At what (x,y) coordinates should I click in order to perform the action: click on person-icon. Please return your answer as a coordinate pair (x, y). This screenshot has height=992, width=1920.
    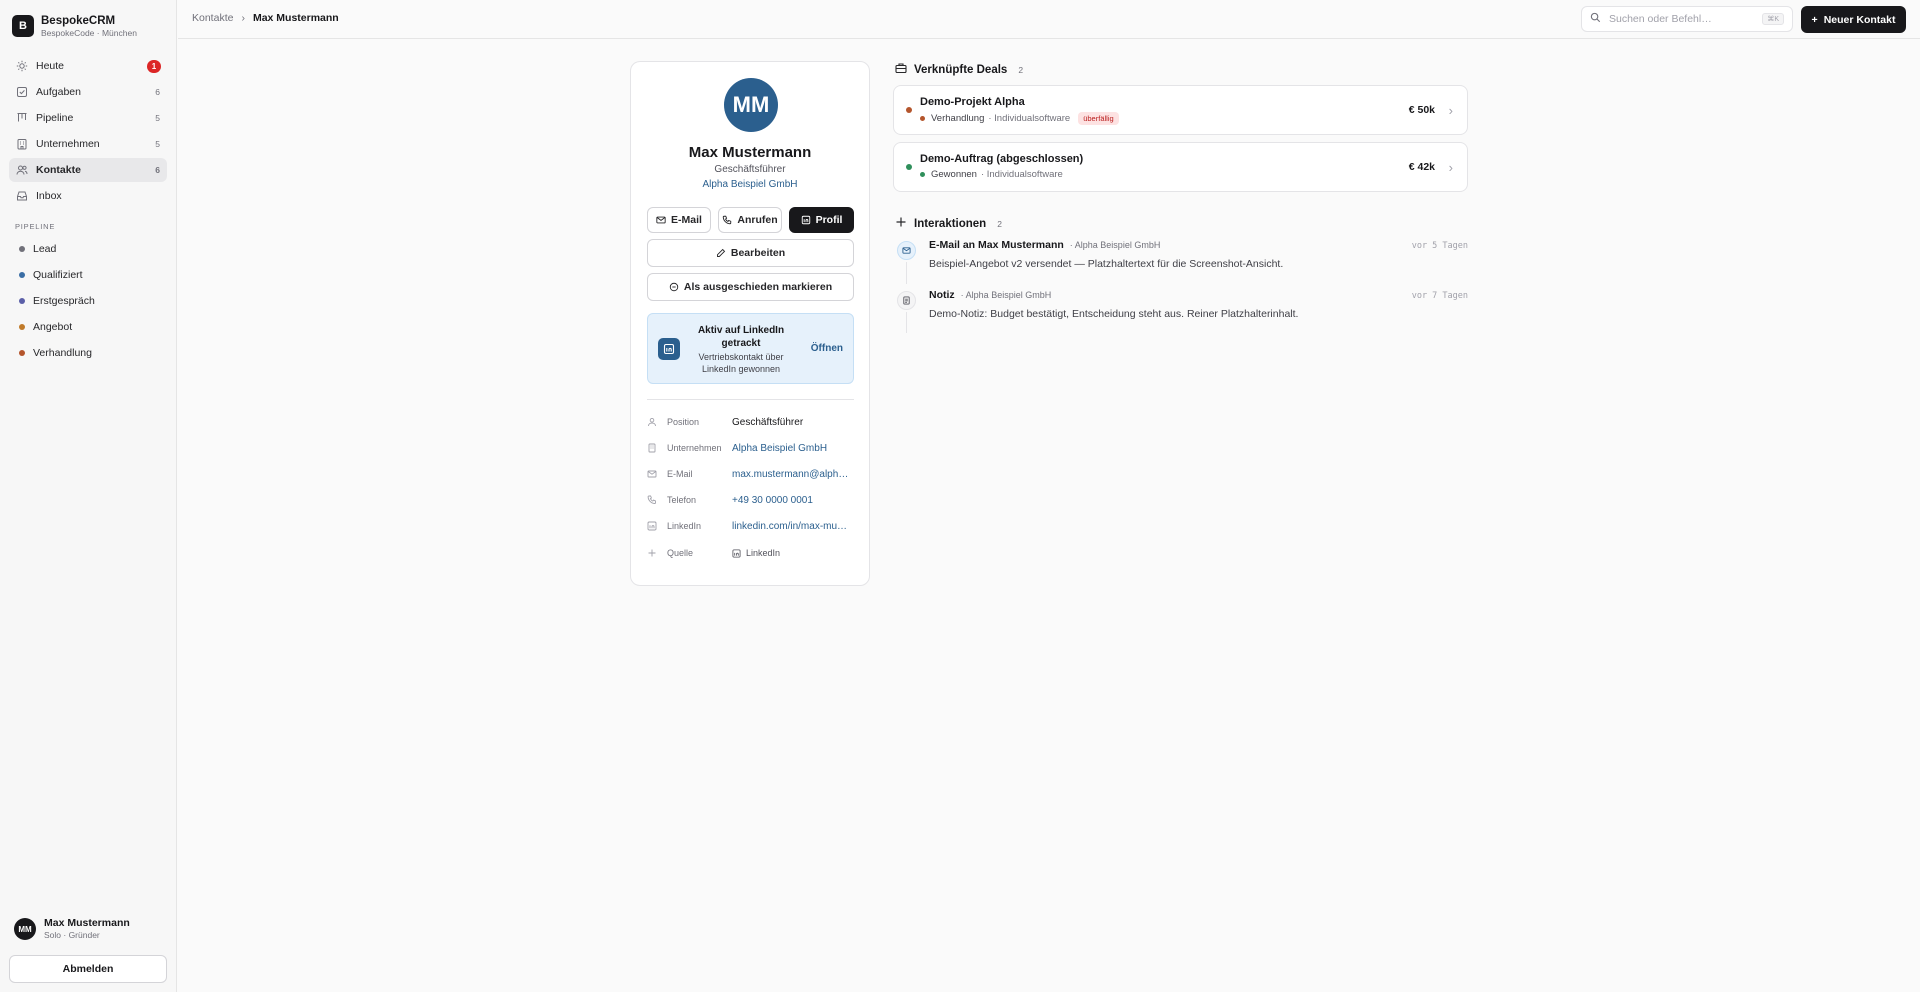
    Looking at the image, I should click on (652, 422).